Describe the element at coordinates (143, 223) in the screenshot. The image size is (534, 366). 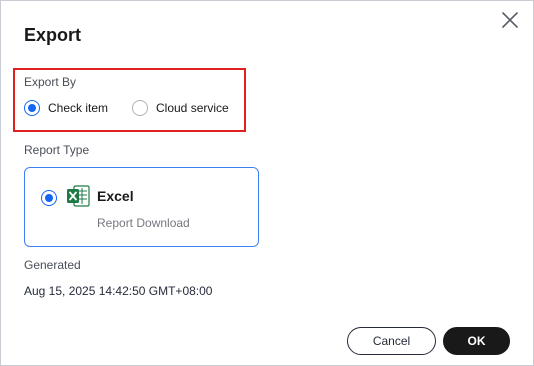
I see `report-type-card-subtitle: Report Download` at that location.